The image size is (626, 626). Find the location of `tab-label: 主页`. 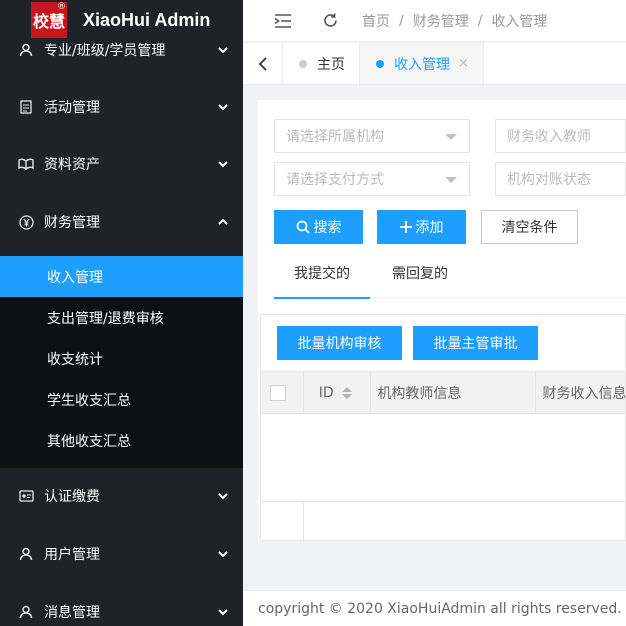

tab-label: 主页 is located at coordinates (331, 64).